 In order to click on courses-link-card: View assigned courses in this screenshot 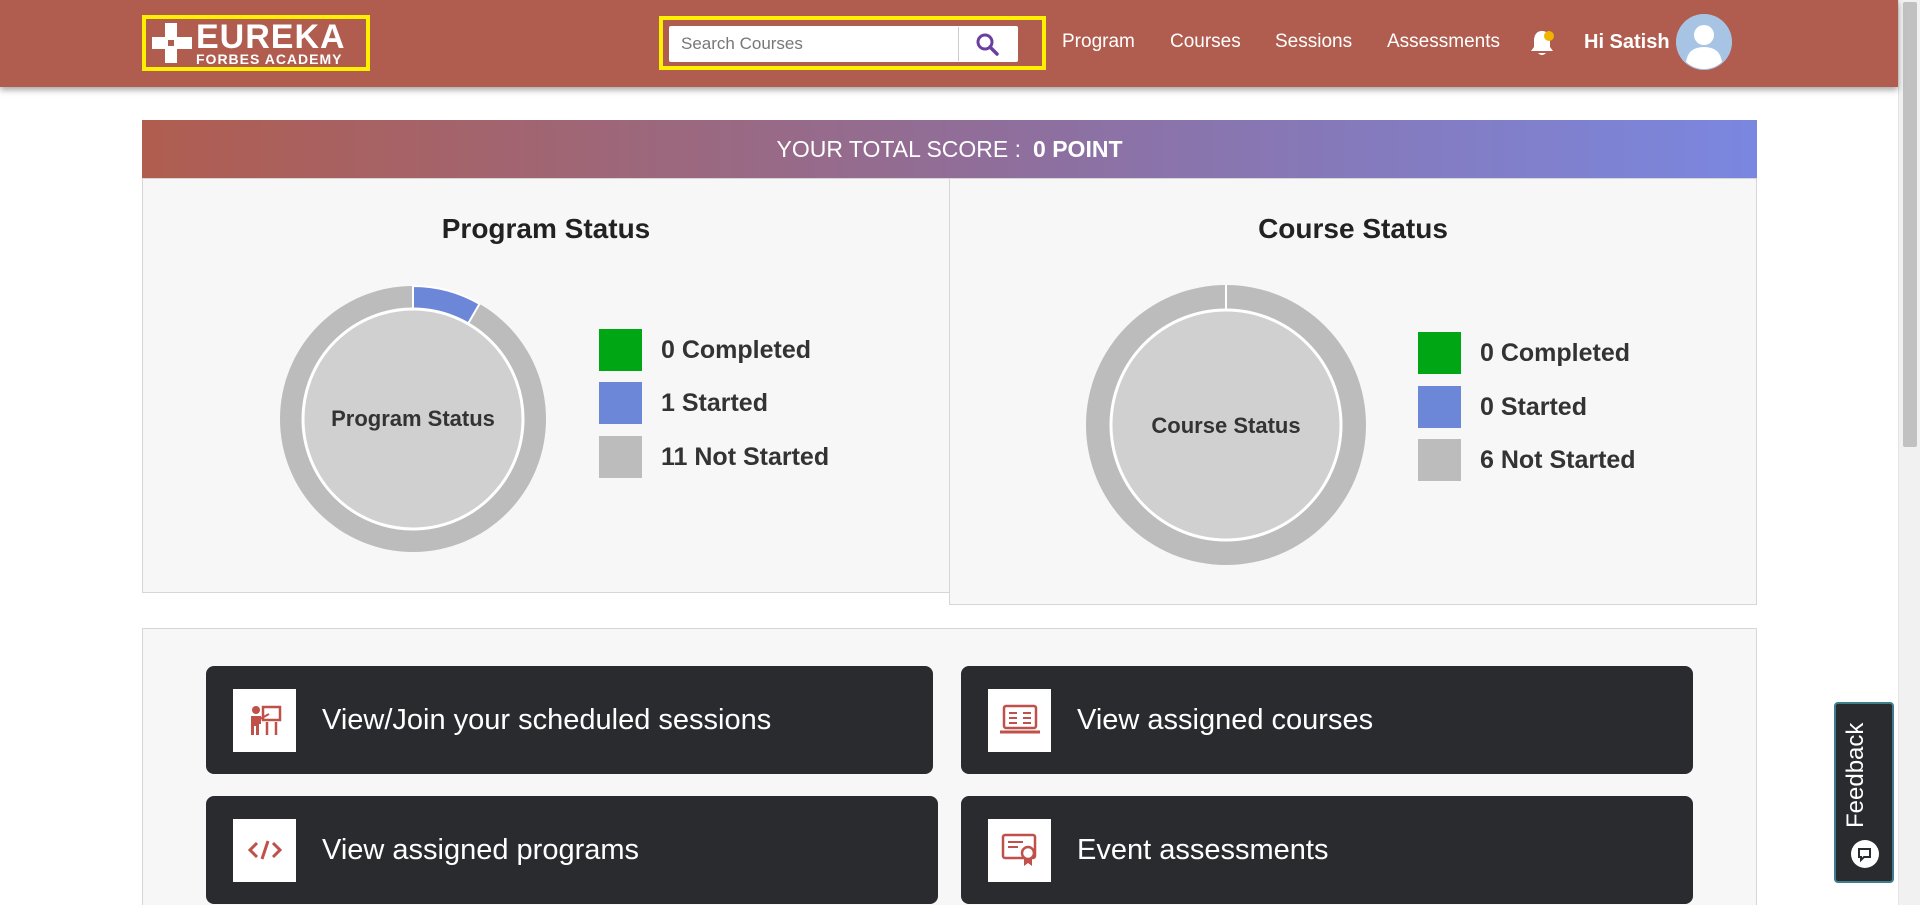, I will do `click(1327, 720)`.